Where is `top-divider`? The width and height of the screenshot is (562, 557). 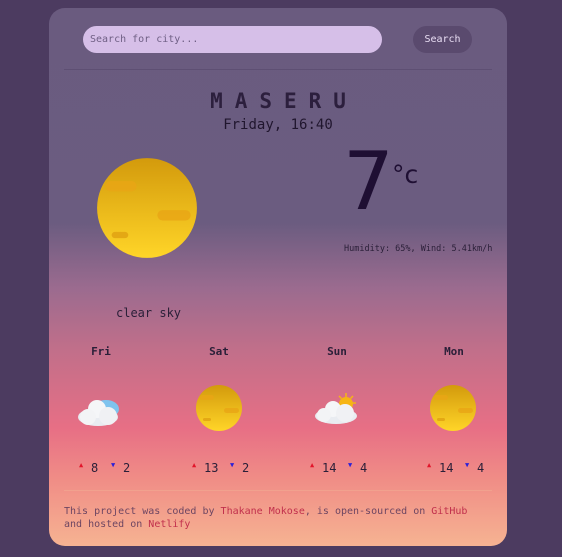 top-divider is located at coordinates (278, 69).